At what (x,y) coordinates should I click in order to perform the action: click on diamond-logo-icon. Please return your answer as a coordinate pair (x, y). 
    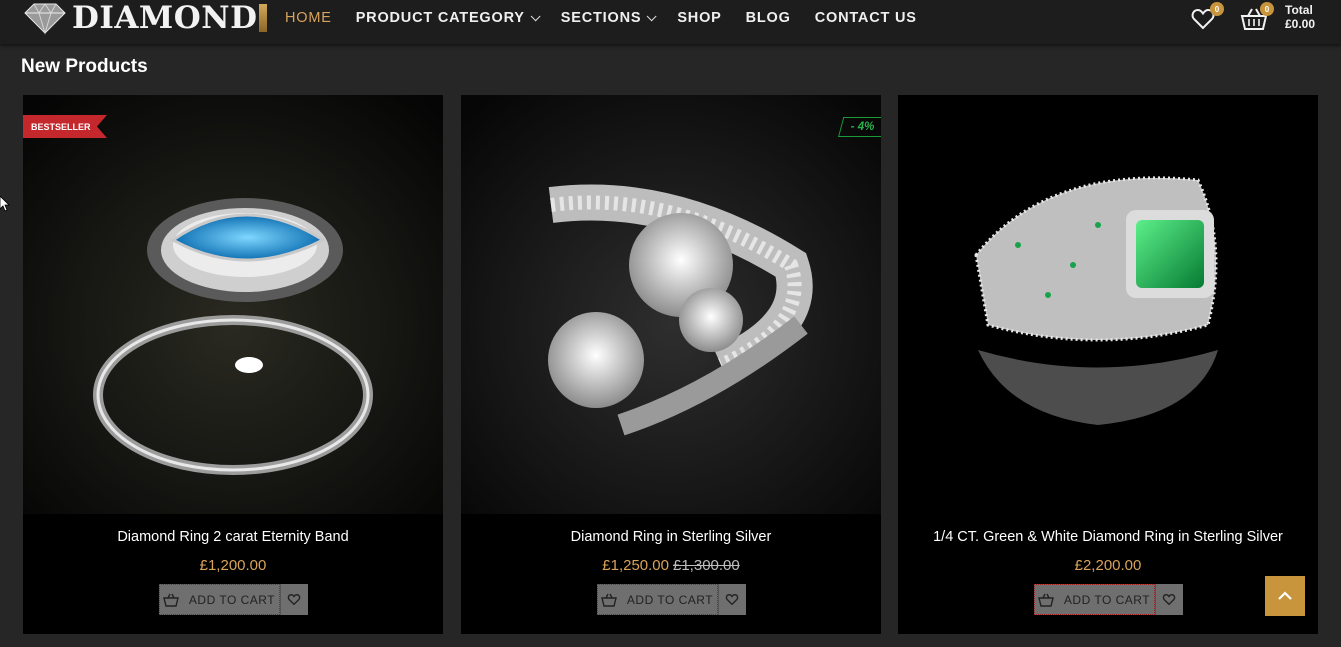
    Looking at the image, I should click on (45, 19).